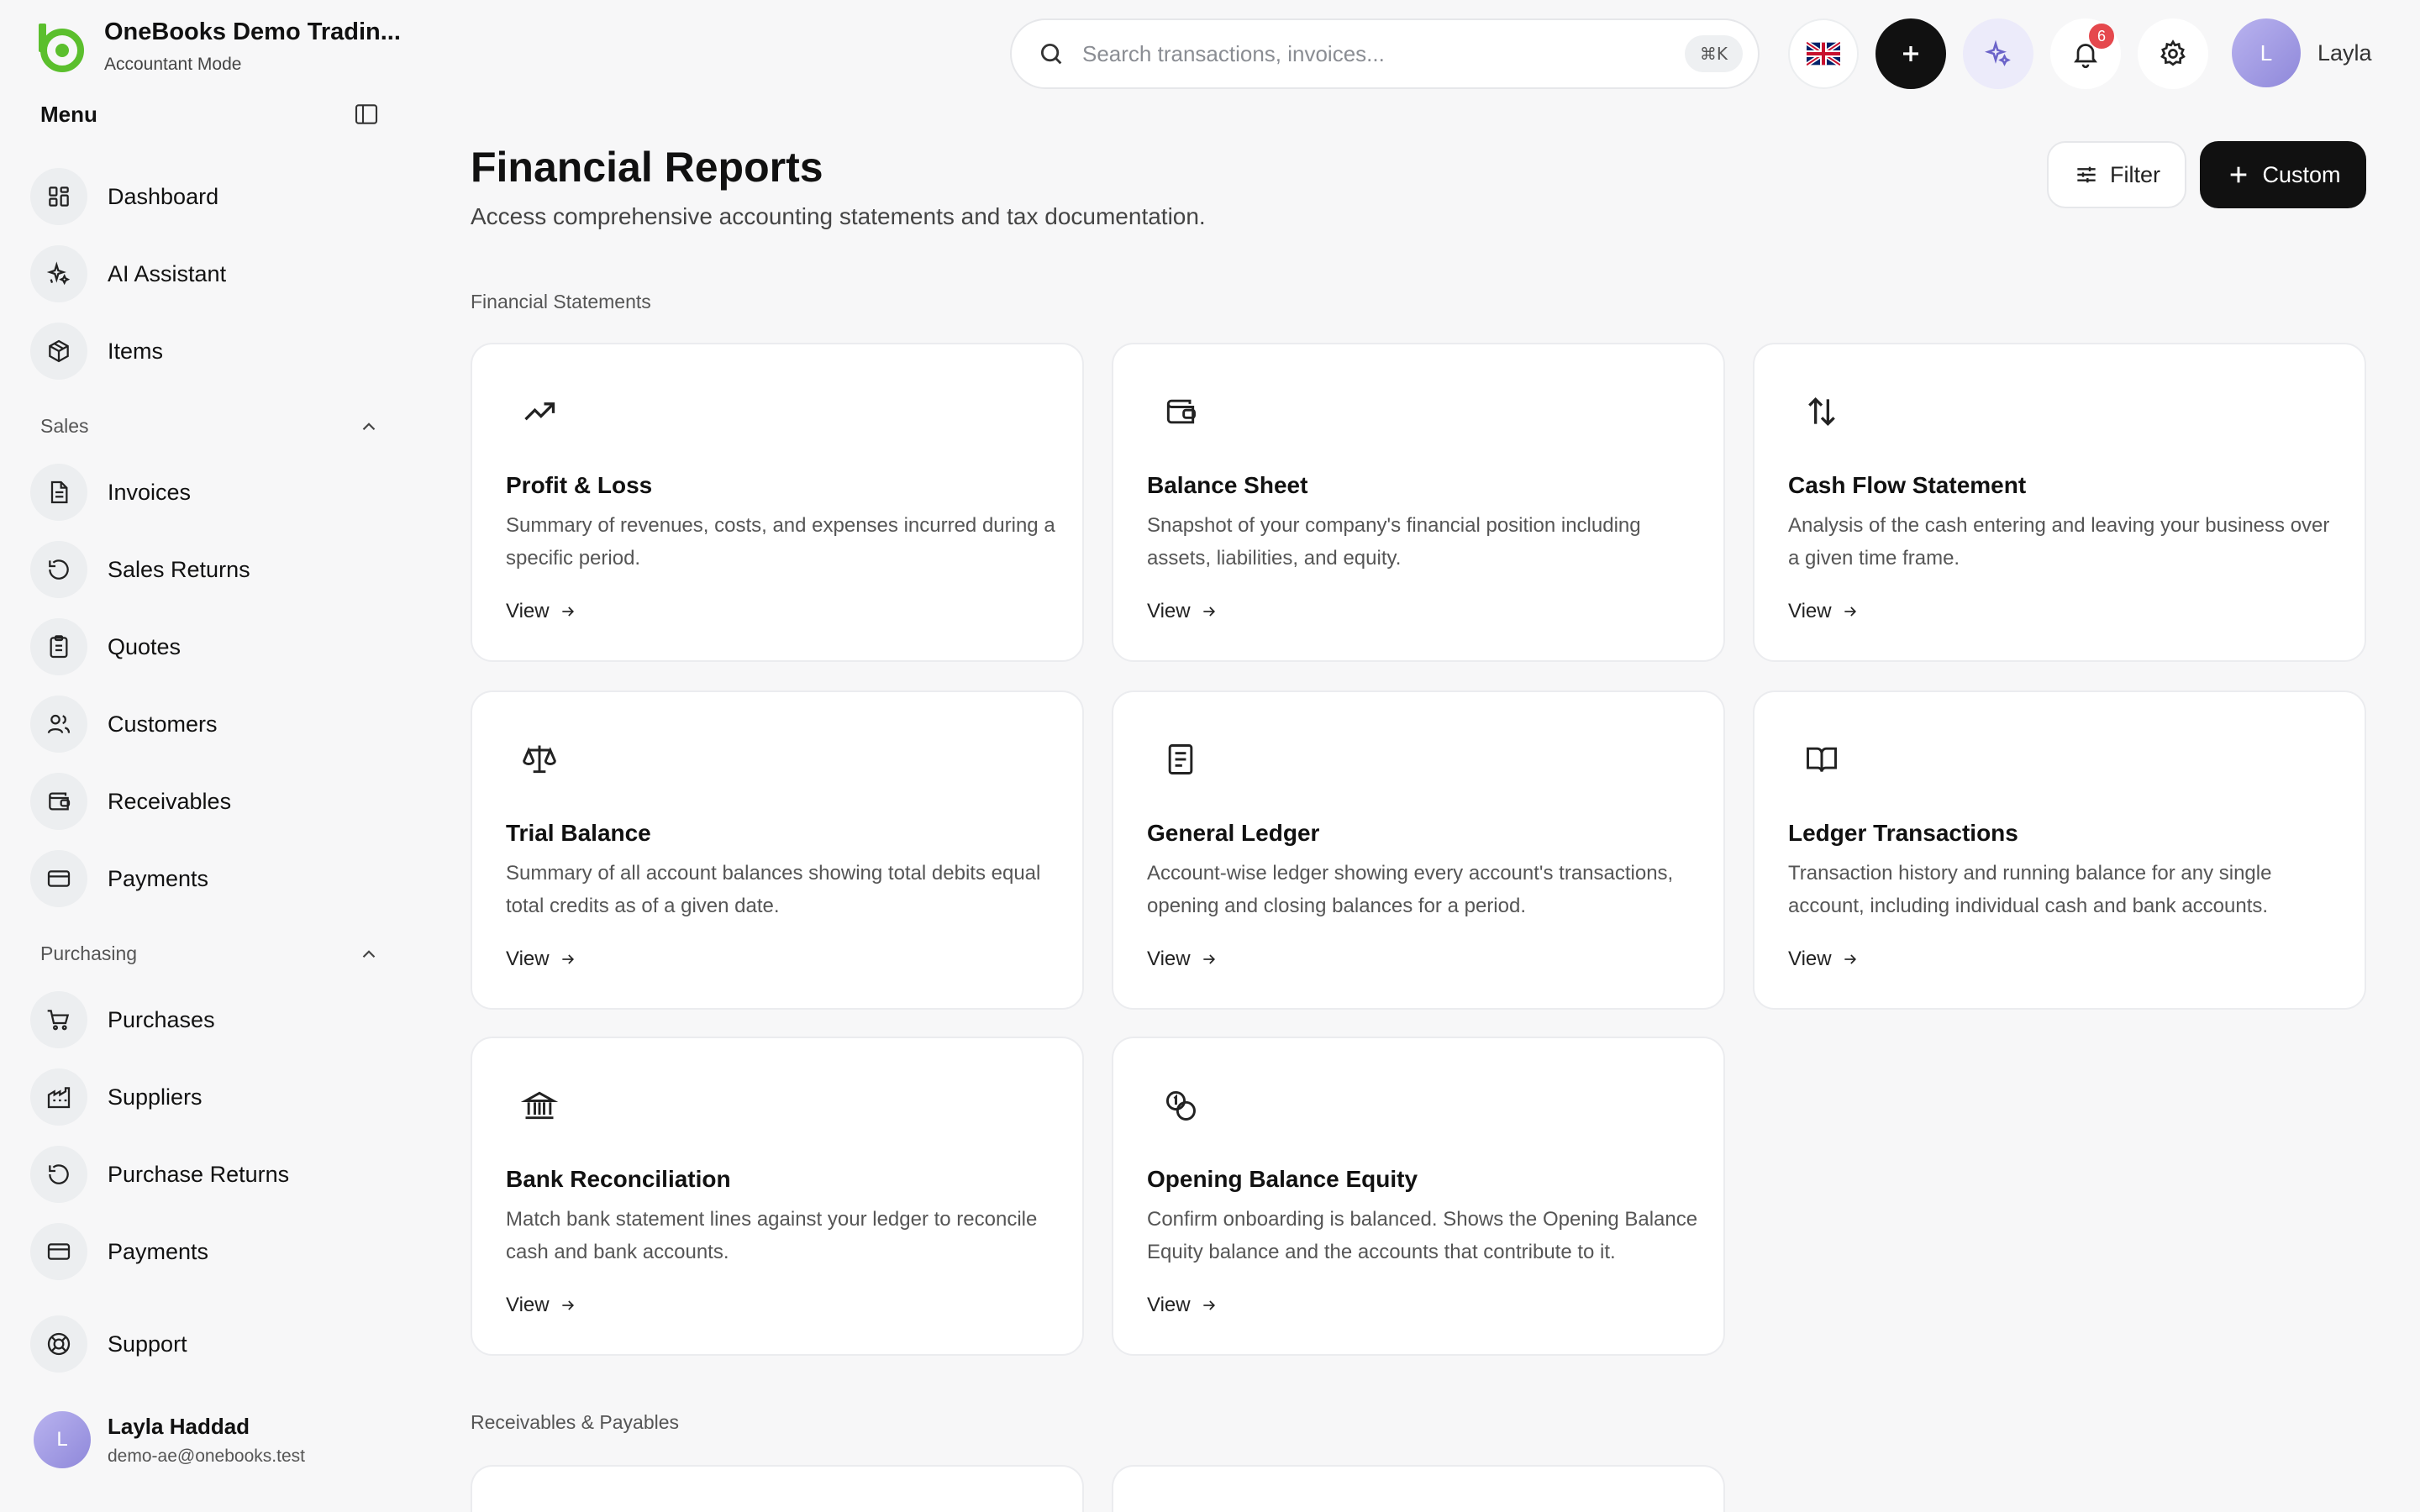 The width and height of the screenshot is (2420, 1512). What do you see at coordinates (159, 1174) in the screenshot?
I see `sidebar-item-purchase-returns: Purchase Returns` at bounding box center [159, 1174].